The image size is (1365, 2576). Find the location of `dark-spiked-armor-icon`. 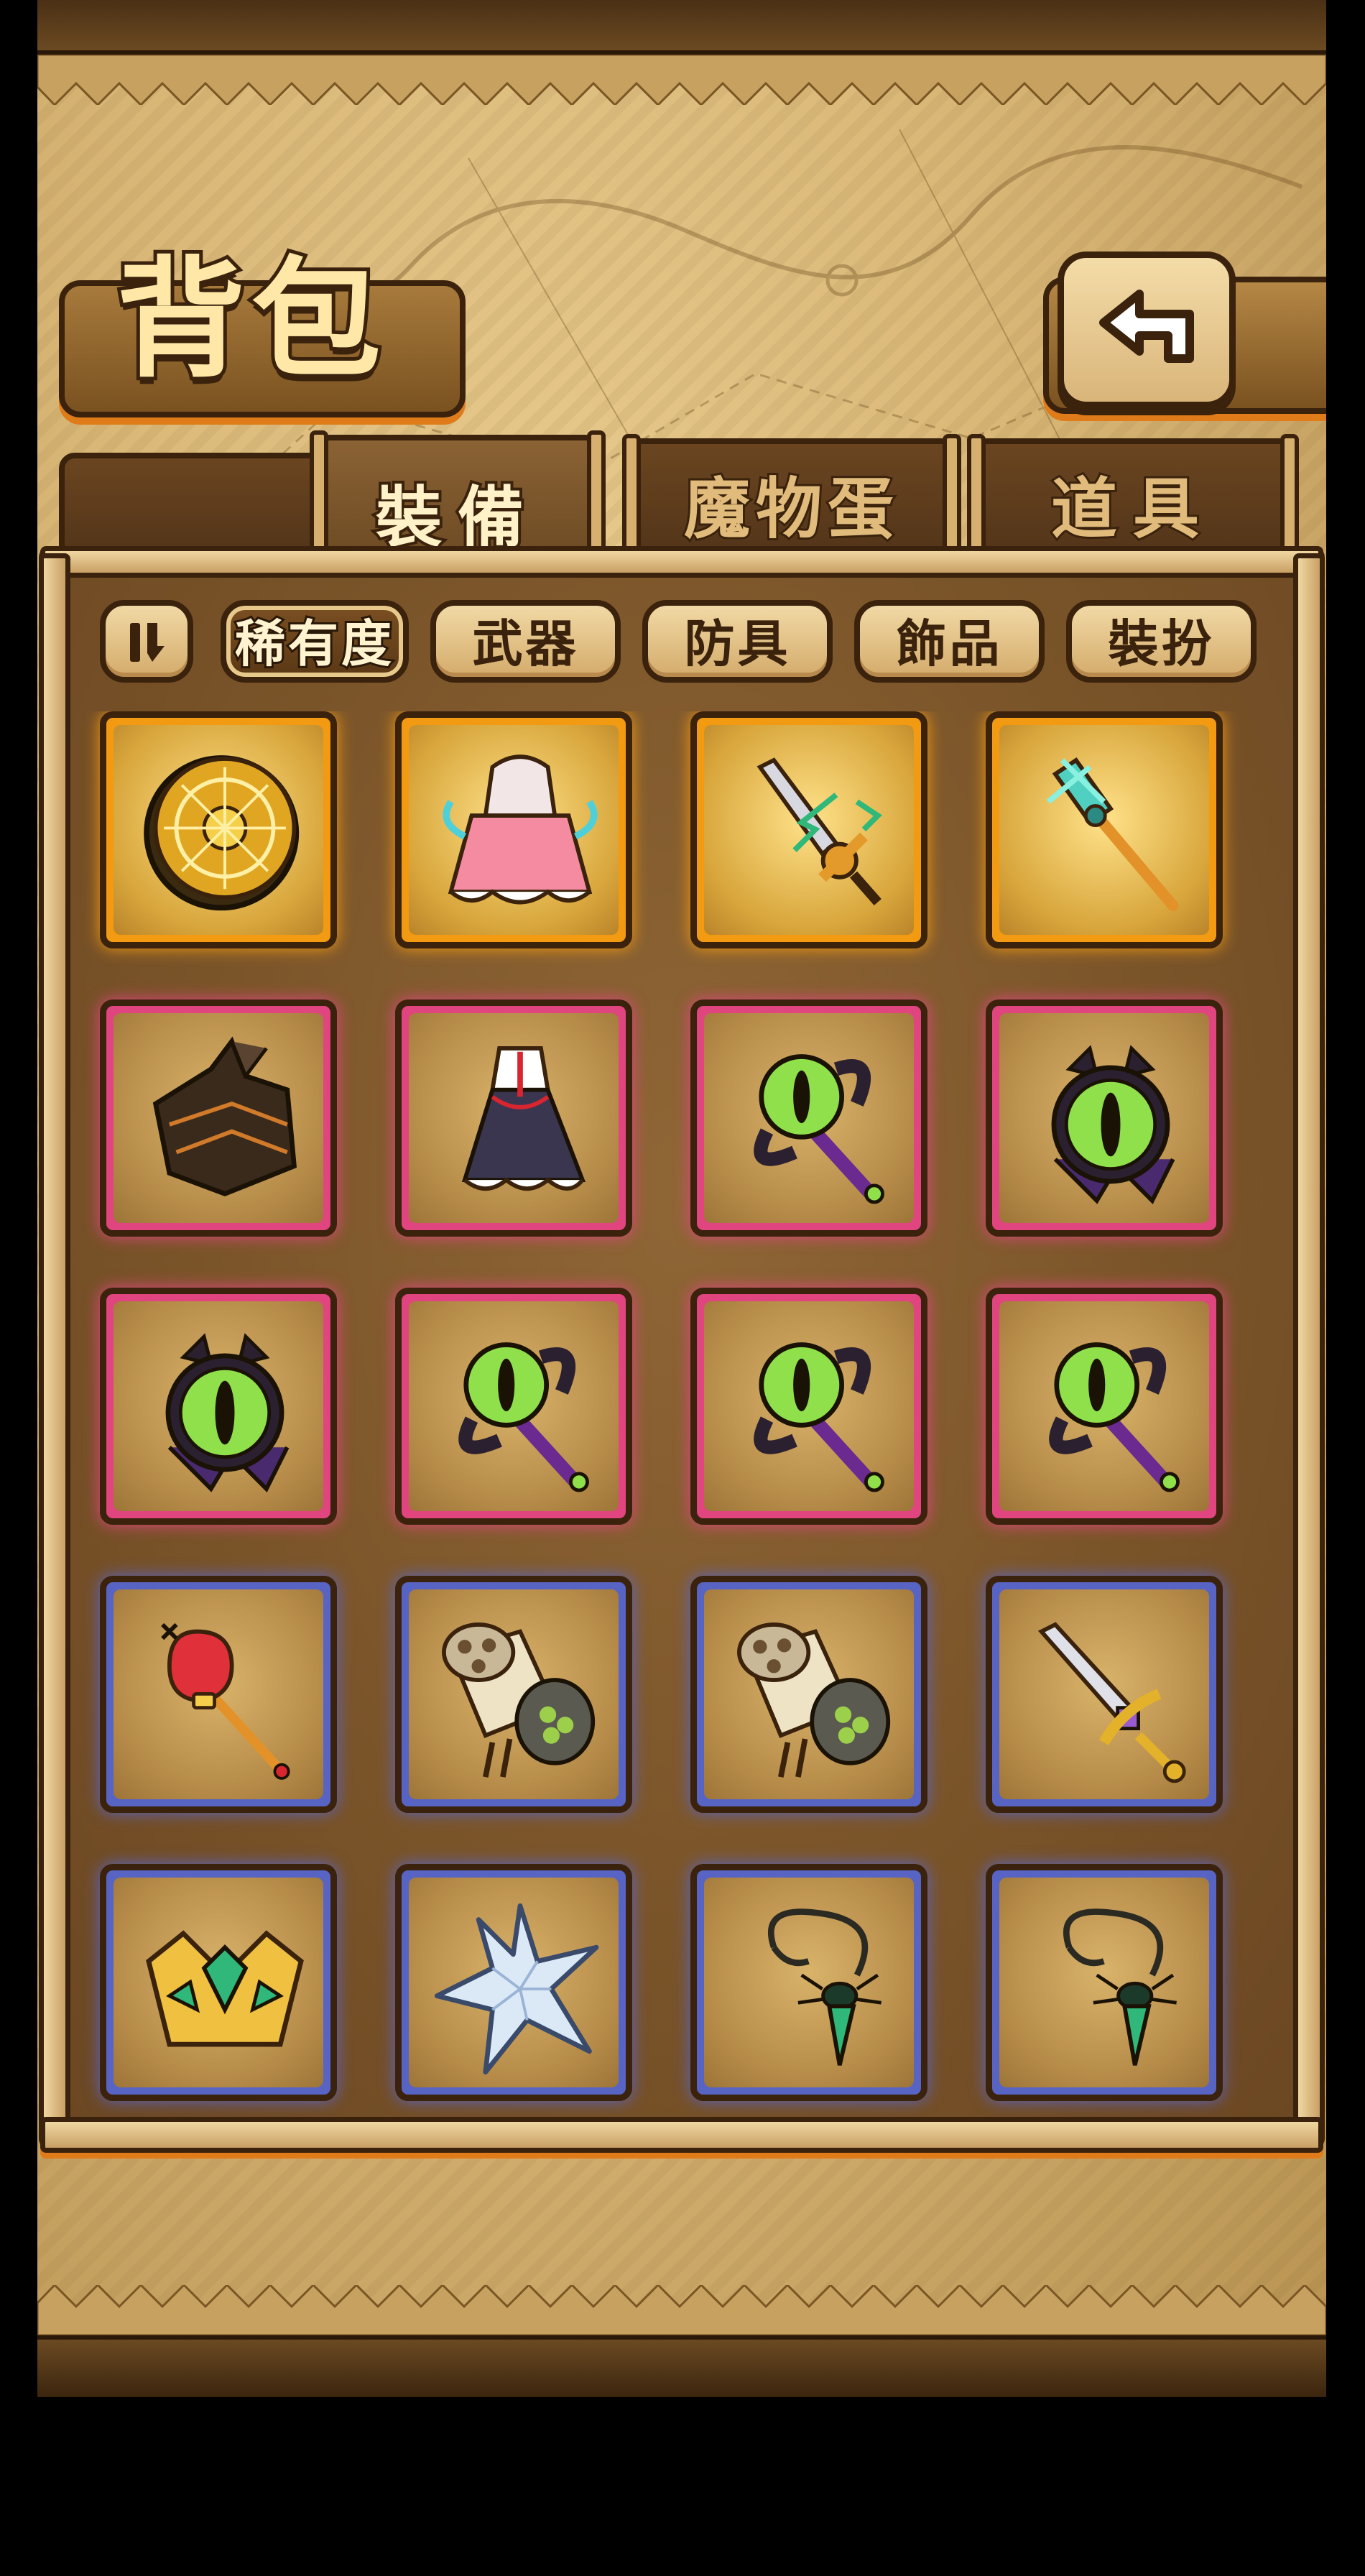

dark-spiked-armor-icon is located at coordinates (224, 1117).